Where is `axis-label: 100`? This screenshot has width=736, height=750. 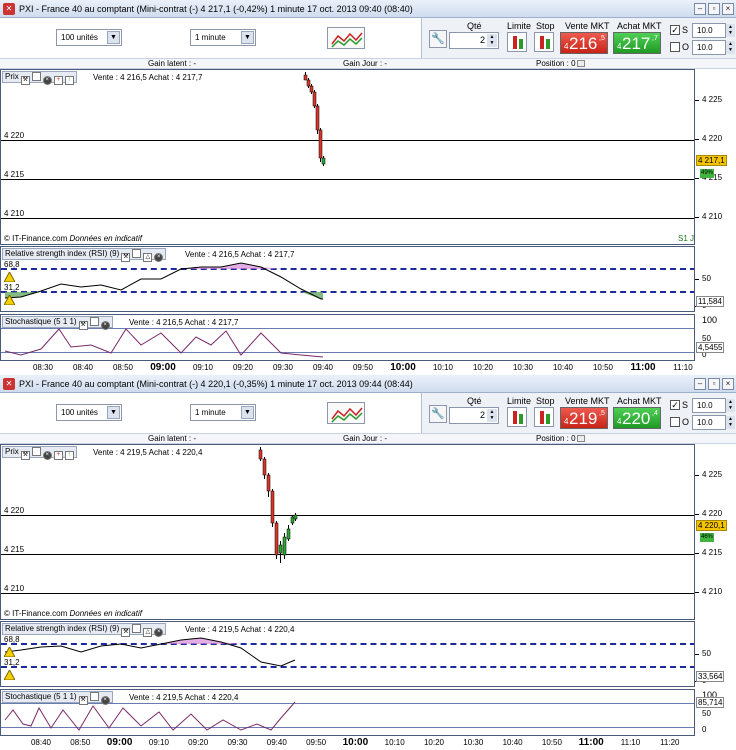
axis-label: 100 is located at coordinates (710, 320).